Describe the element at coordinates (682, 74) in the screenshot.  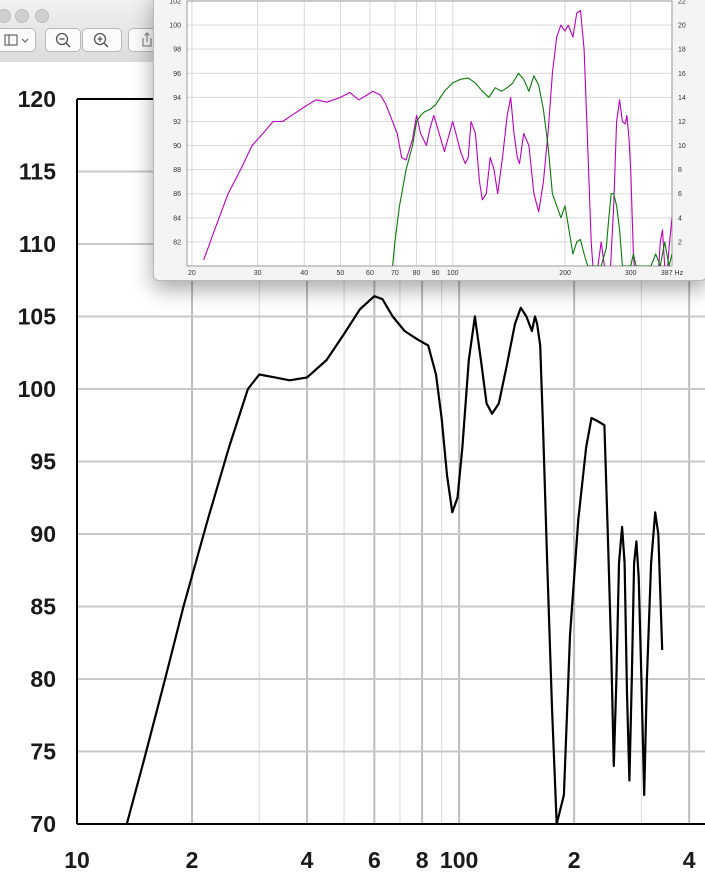
I see `inset-y-right-tick-label: 16` at that location.